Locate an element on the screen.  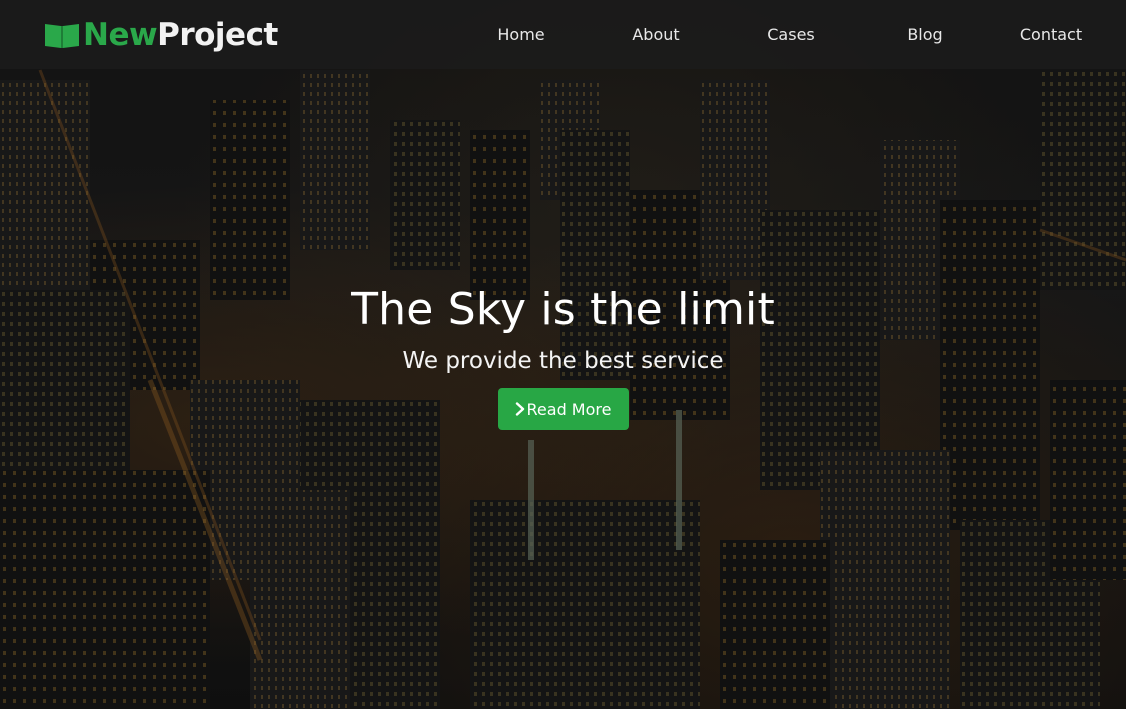
brand-name-new: New is located at coordinates (120, 35).